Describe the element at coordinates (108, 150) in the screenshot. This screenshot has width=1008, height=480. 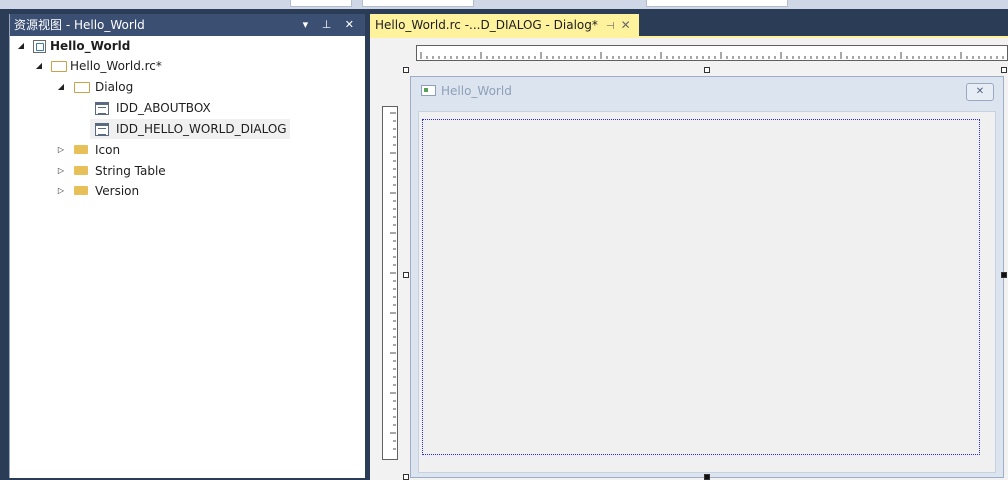
I see `tree-item-label: Icon` at that location.